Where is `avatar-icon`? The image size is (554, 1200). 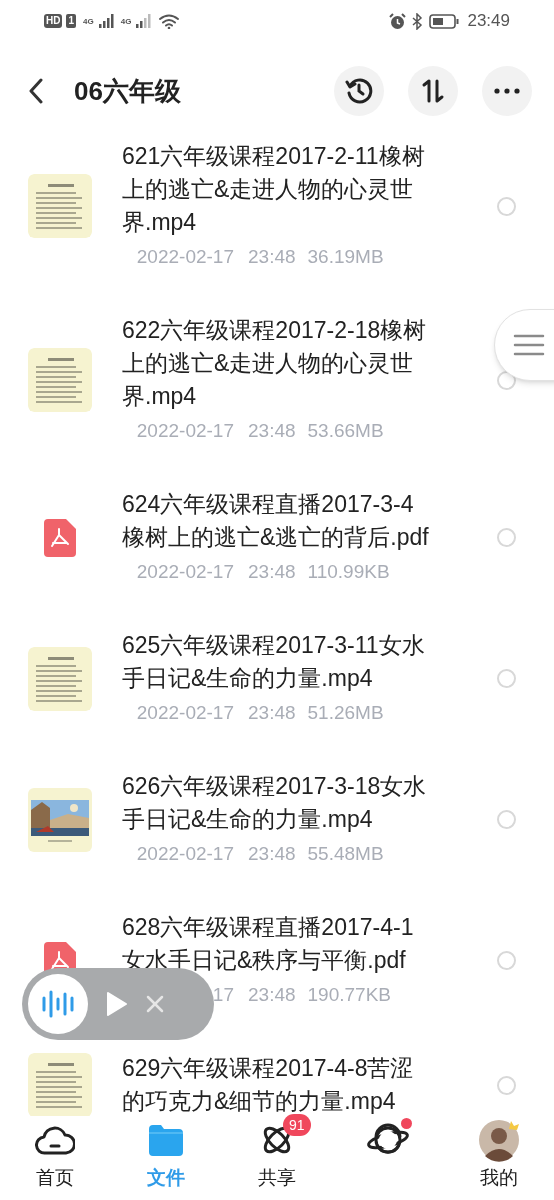
avatar-icon is located at coordinates (498, 1140).